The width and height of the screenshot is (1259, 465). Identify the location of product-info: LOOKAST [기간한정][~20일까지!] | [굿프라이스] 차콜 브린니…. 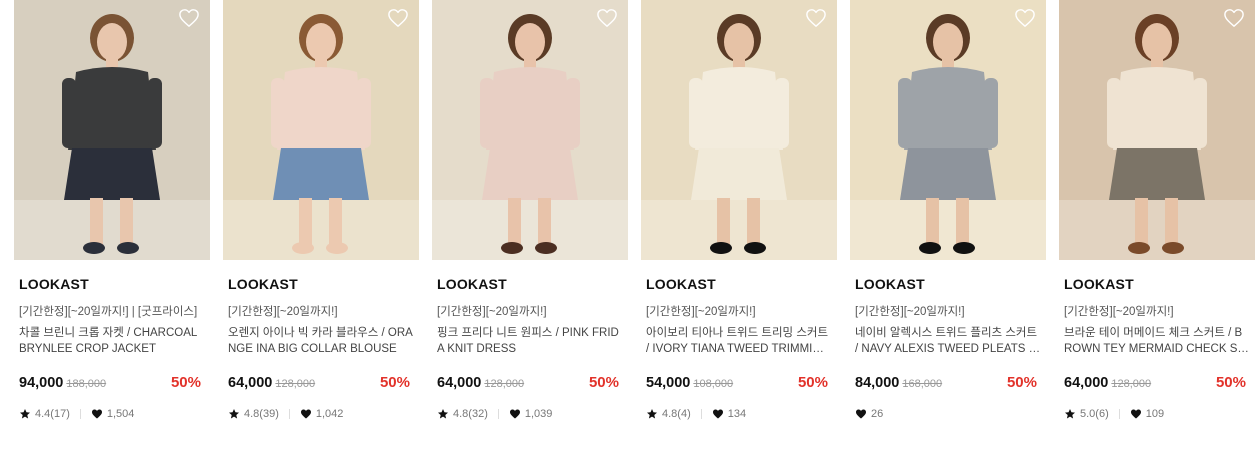
(112, 348).